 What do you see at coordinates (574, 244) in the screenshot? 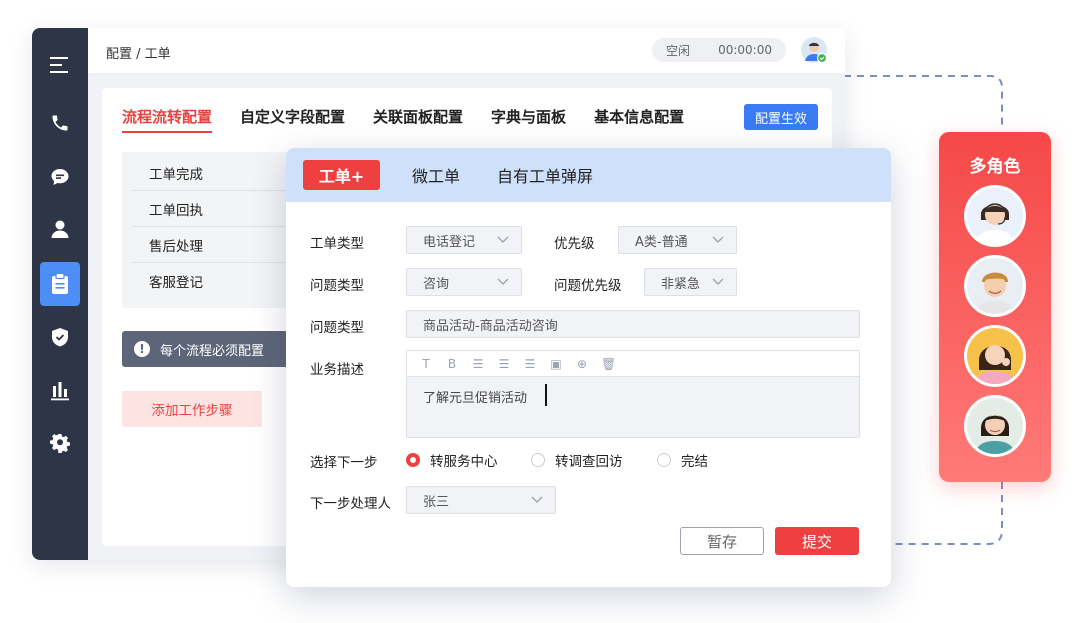
I see `priority-label: 优先级` at bounding box center [574, 244].